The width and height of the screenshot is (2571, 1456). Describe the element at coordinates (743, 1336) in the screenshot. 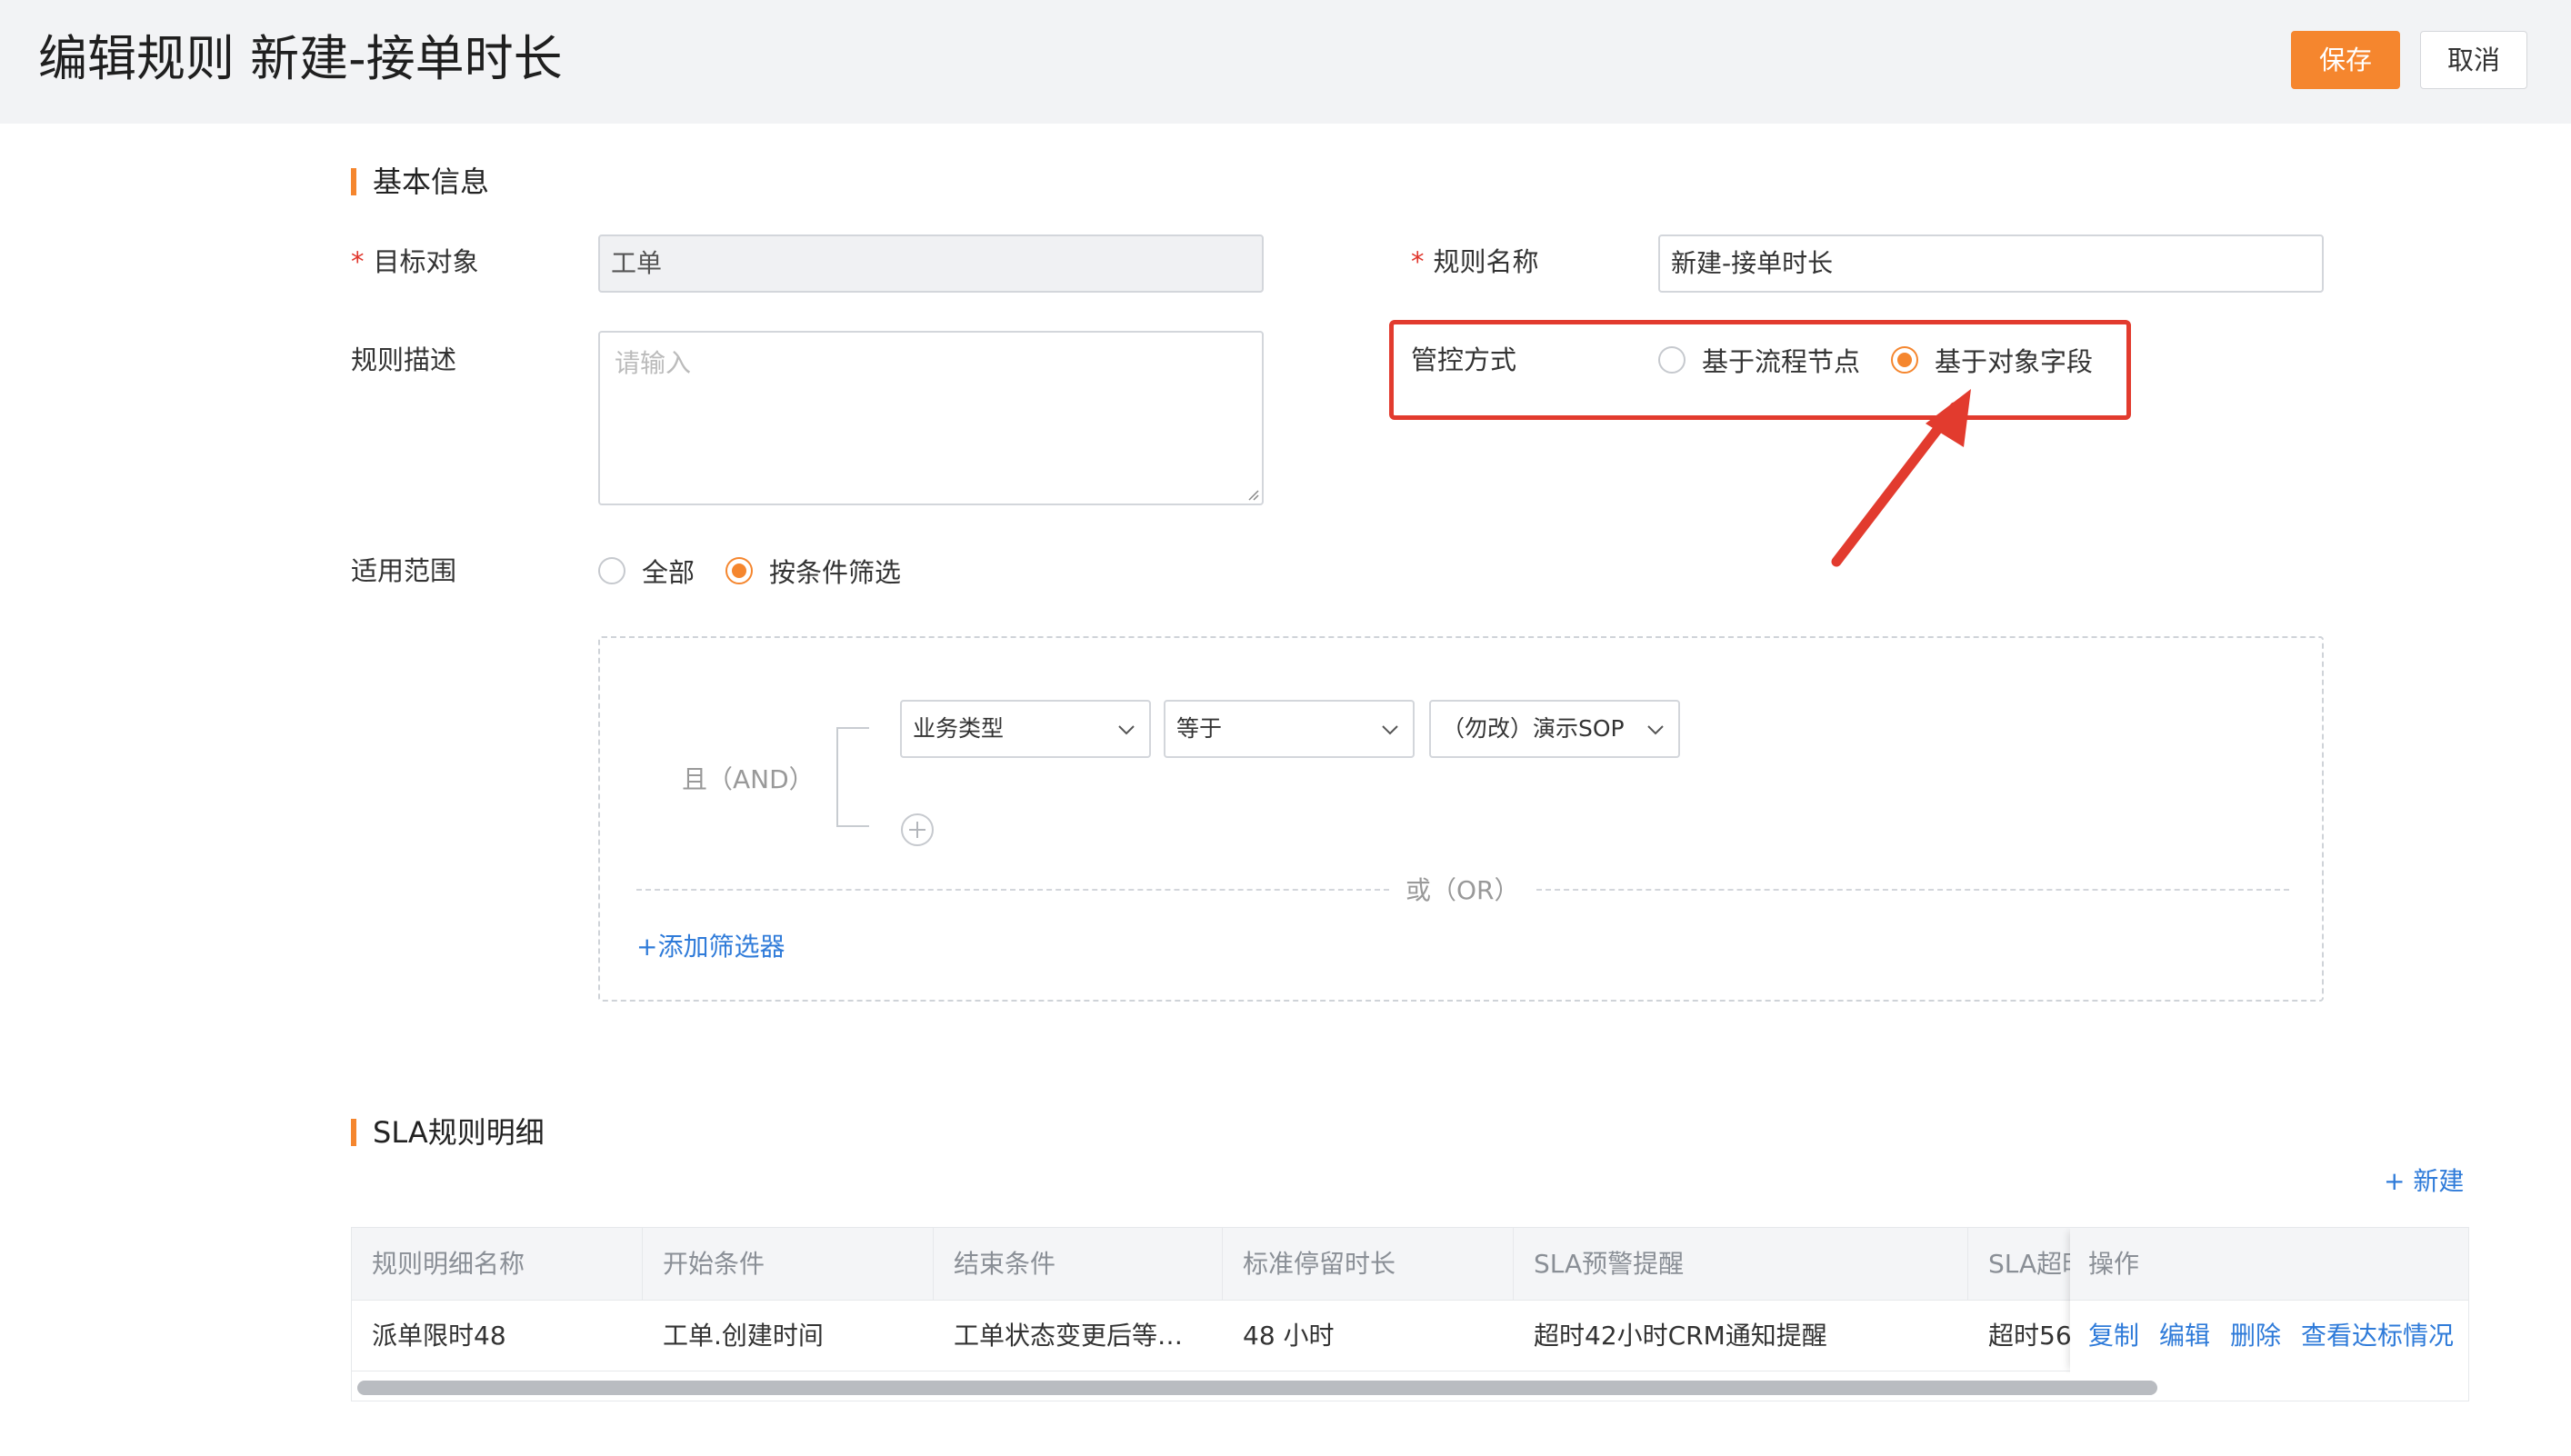

I see `cell-start-condition: 工单.创建时间` at that location.